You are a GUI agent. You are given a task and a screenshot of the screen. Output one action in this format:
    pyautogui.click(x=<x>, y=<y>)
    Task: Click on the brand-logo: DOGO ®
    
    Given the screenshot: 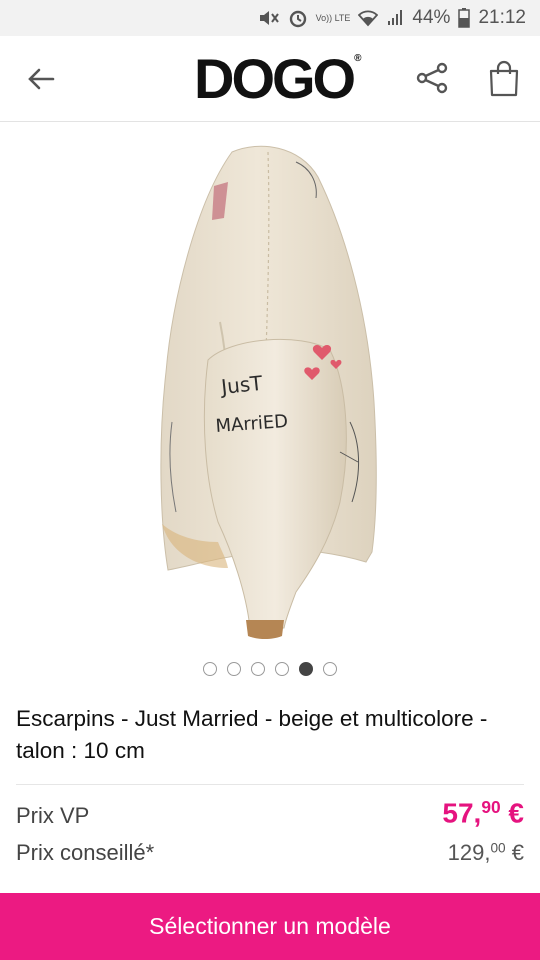 What is the action you would take?
    pyautogui.click(x=278, y=78)
    